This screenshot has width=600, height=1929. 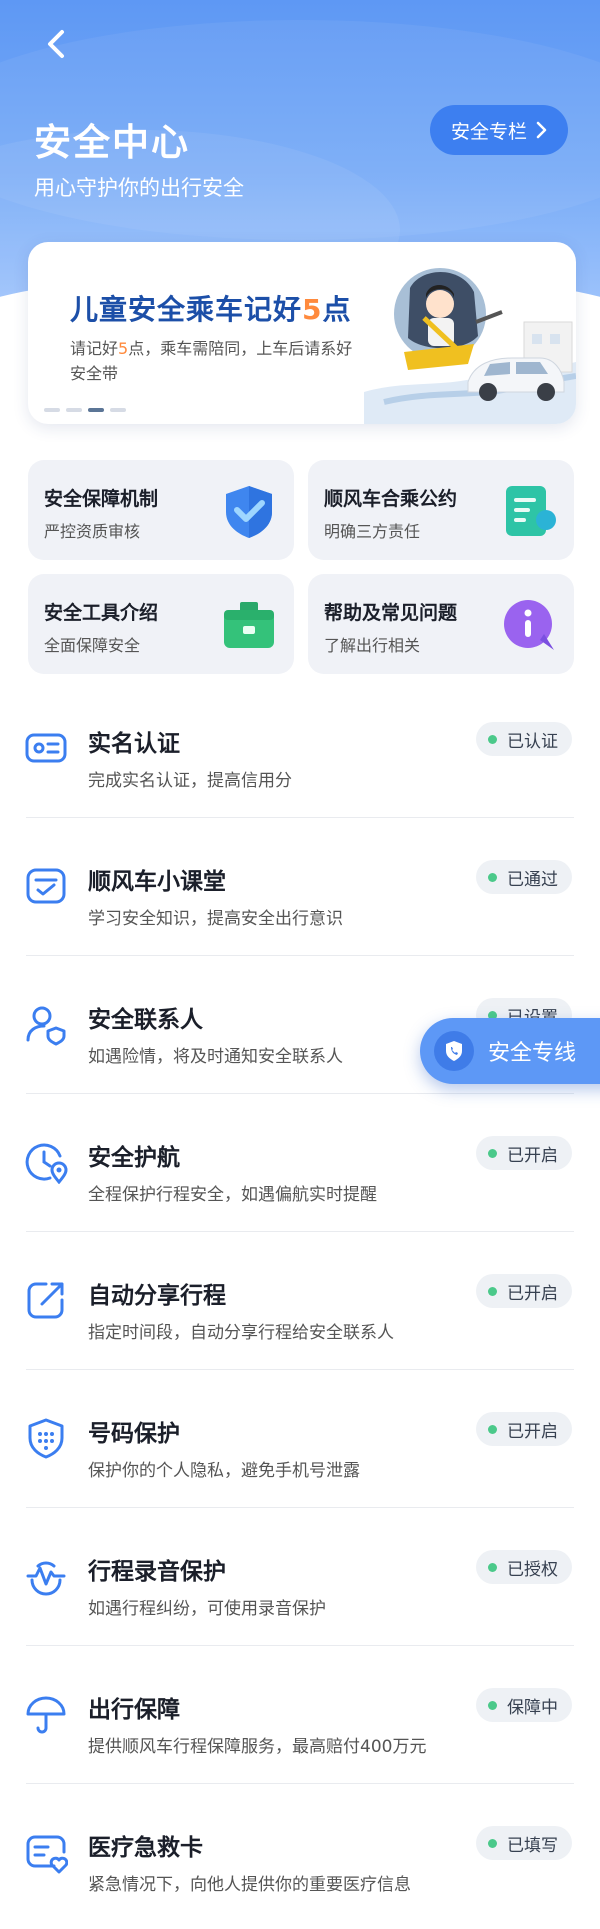 What do you see at coordinates (207, 1609) in the screenshot?
I see `item-subtitle: 如遇行程纠纷，可使用录音保护` at bounding box center [207, 1609].